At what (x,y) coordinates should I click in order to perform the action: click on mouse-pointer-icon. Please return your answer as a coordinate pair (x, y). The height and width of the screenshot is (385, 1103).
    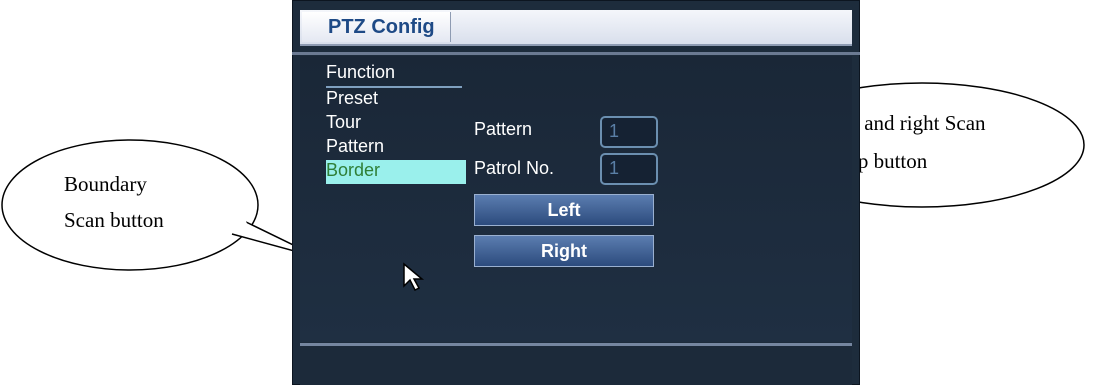
    Looking at the image, I should click on (414, 277).